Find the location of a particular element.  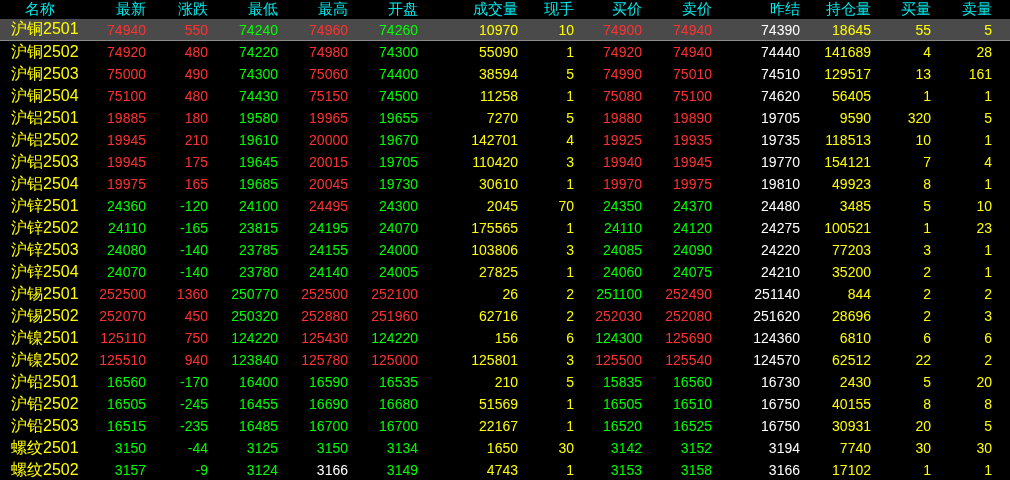

table-cell-text: 450 is located at coordinates (195, 316).